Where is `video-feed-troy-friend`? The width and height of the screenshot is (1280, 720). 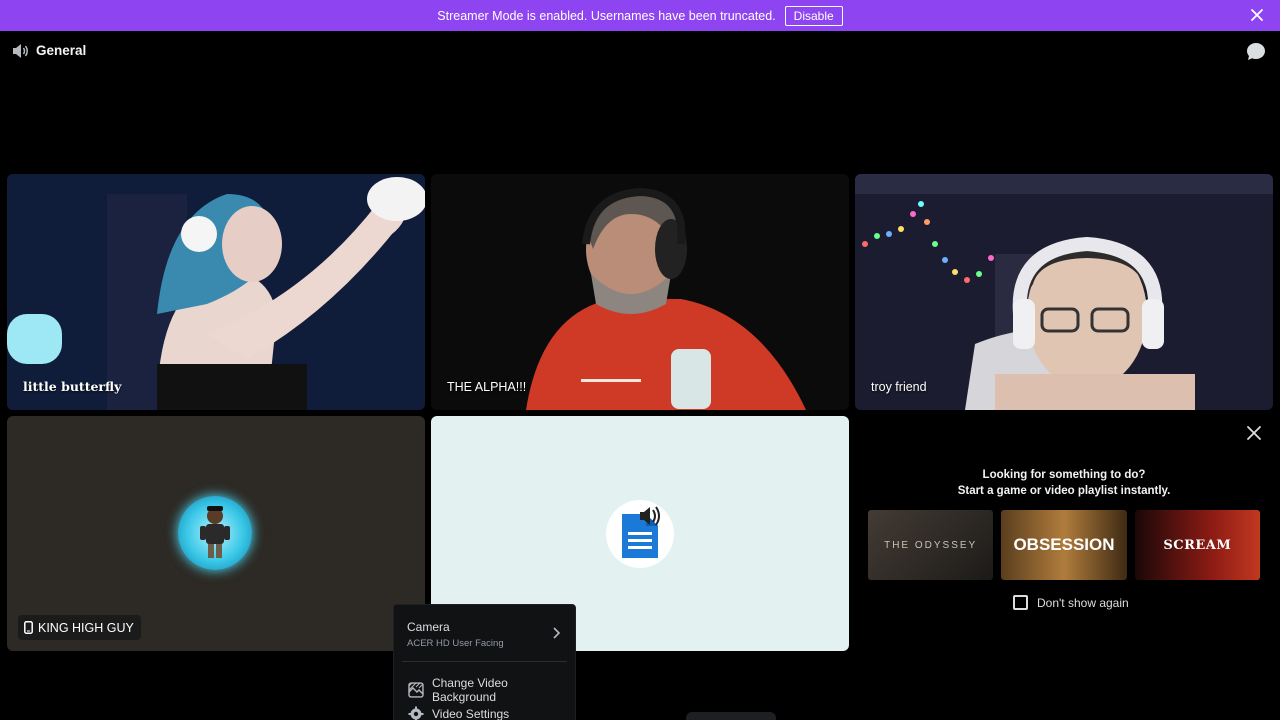
video-feed-troy-friend is located at coordinates (1064, 292).